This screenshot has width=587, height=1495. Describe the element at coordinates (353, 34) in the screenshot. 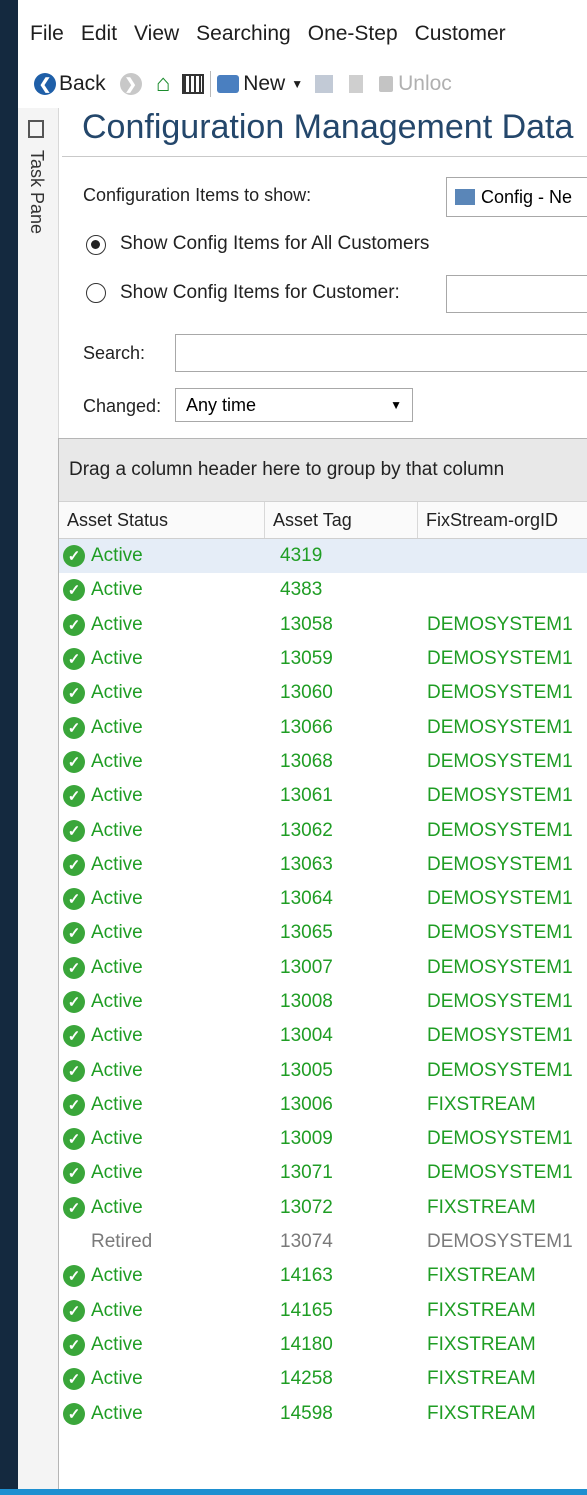

I see `menu-one-step: One-Step` at that location.